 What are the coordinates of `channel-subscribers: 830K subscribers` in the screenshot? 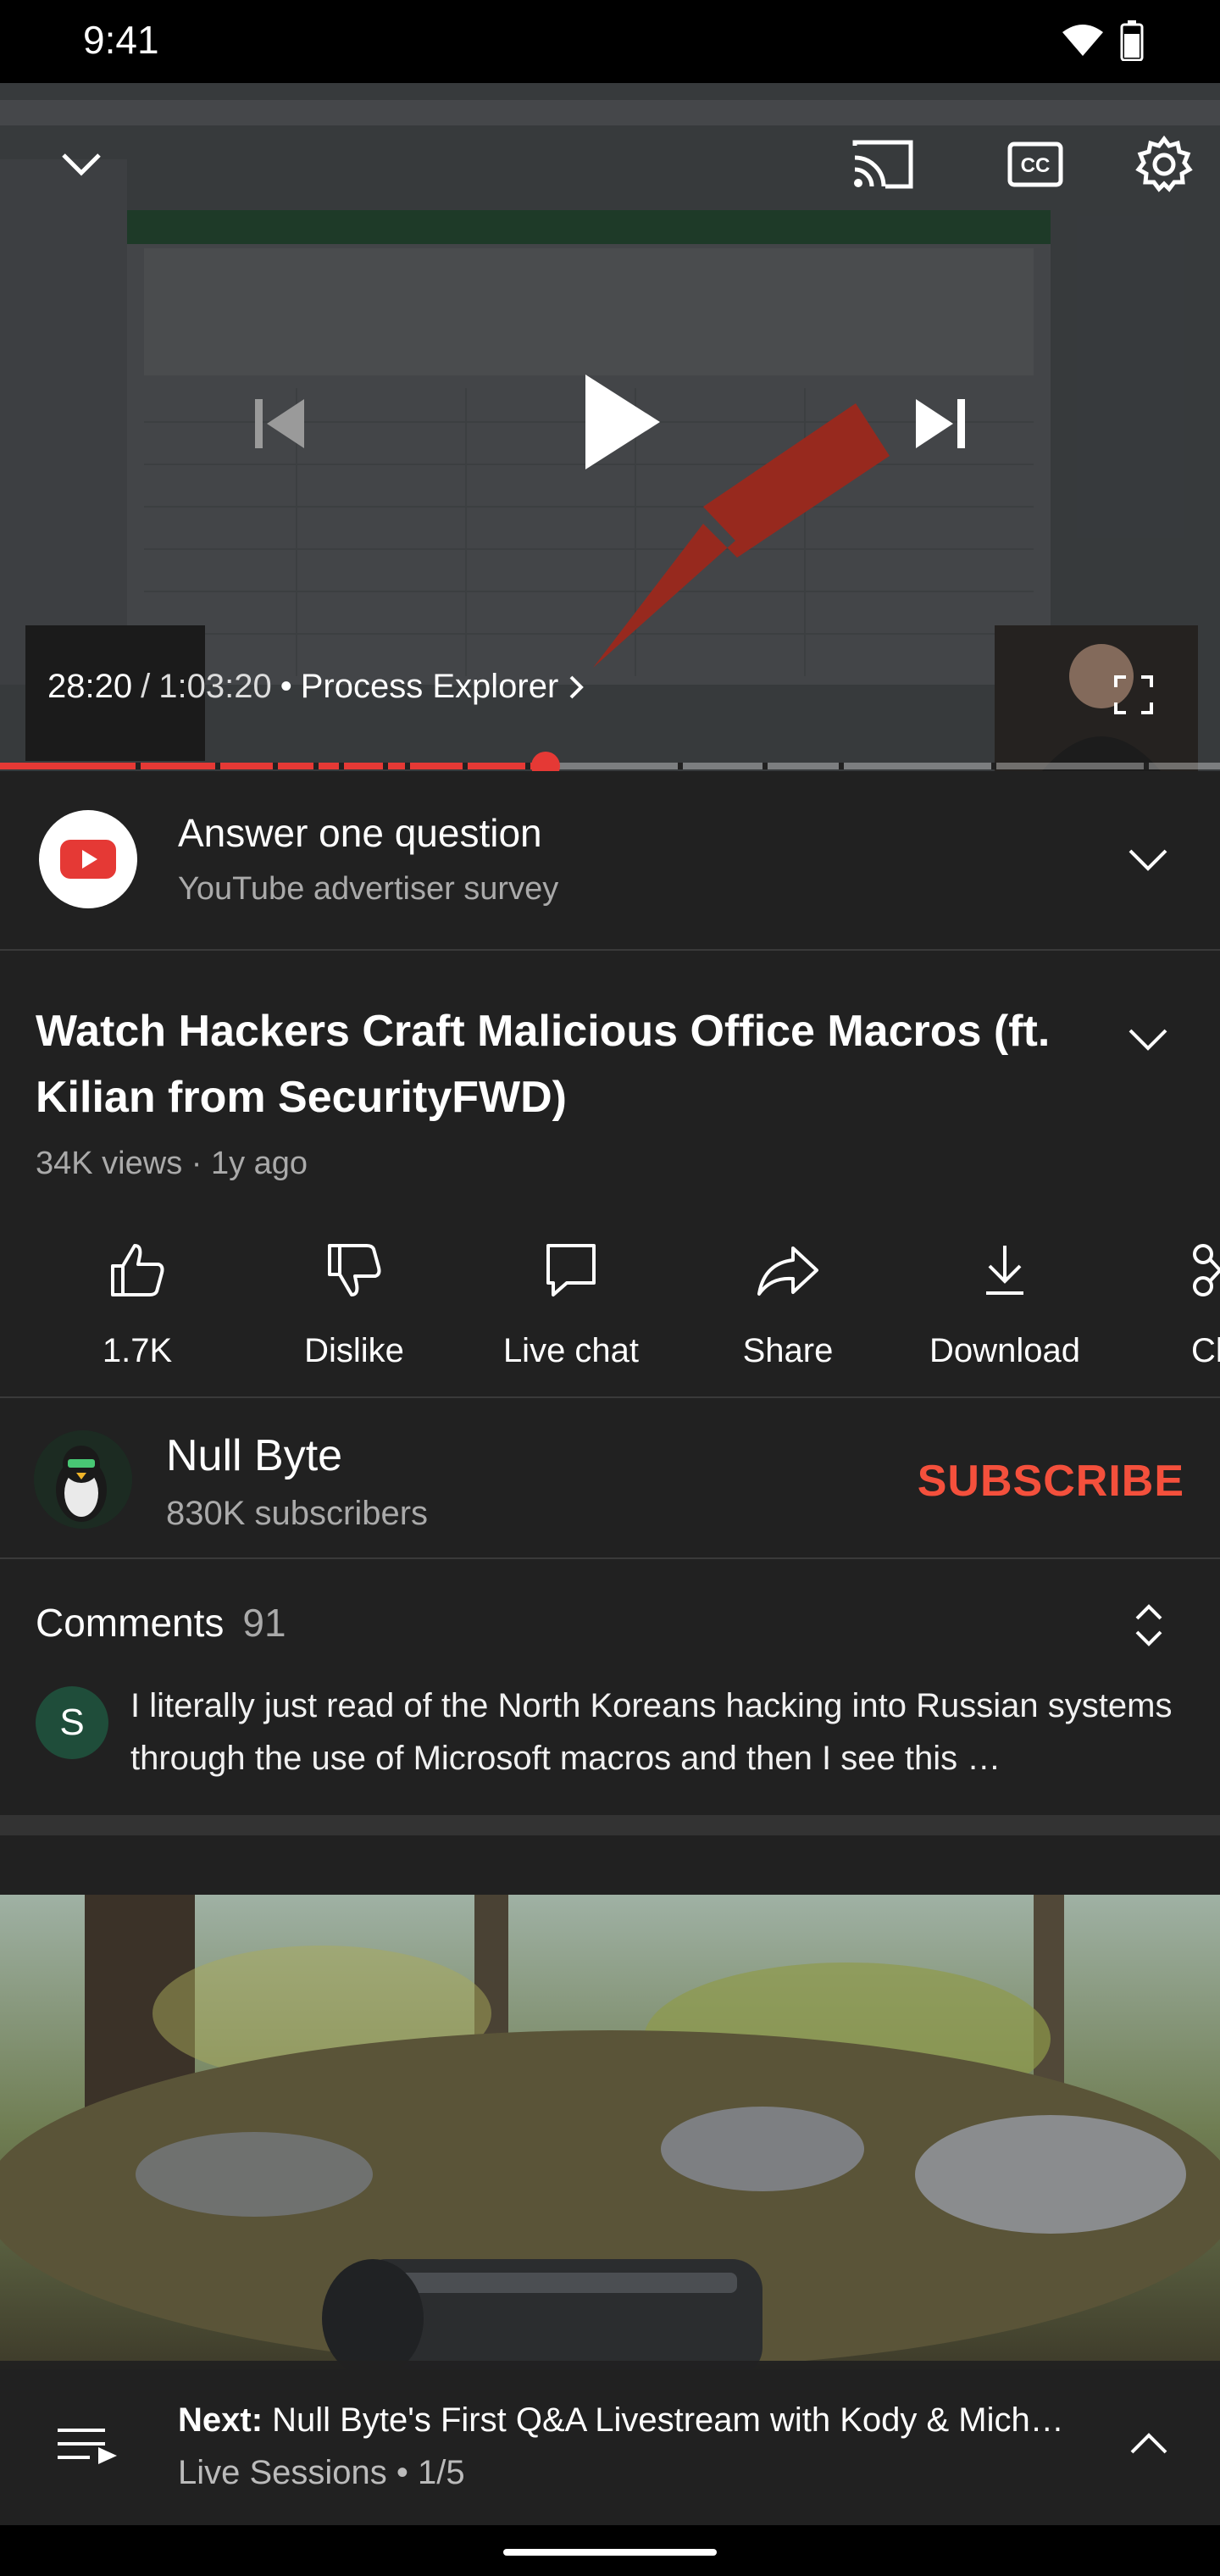 It's located at (297, 1513).